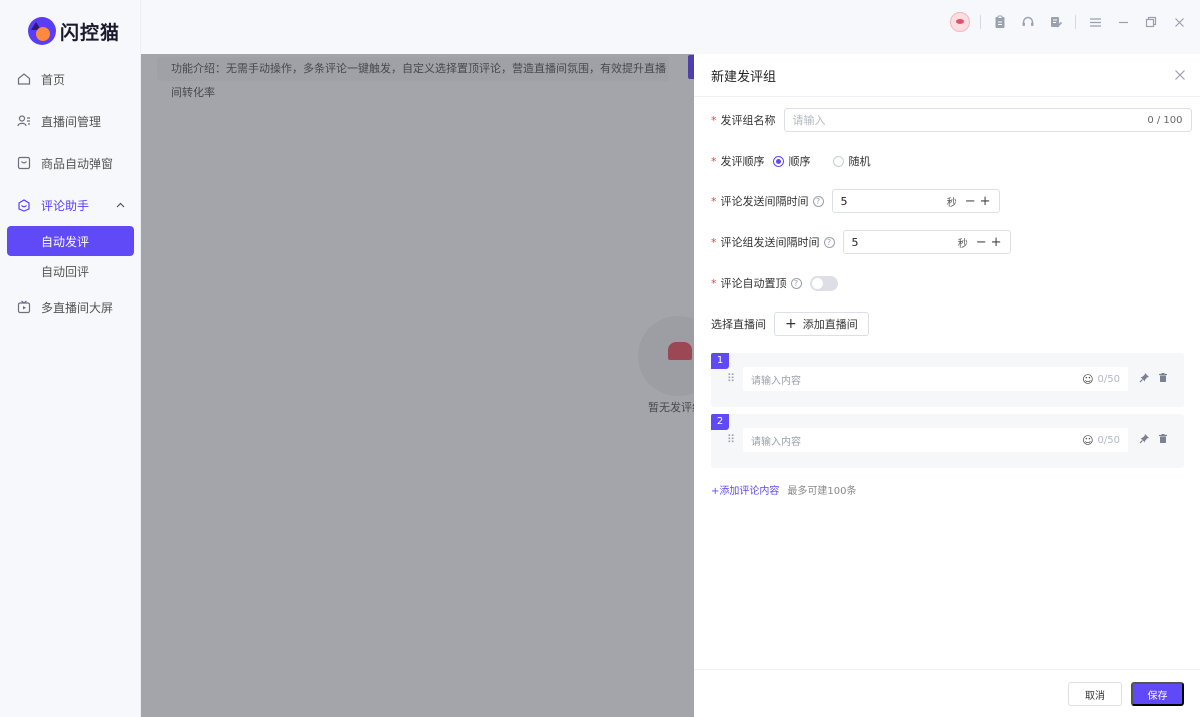 The image size is (1200, 717). Describe the element at coordinates (70, 307) in the screenshot. I see `sidebar-item-multi-screen: 多直播间大屏` at that location.